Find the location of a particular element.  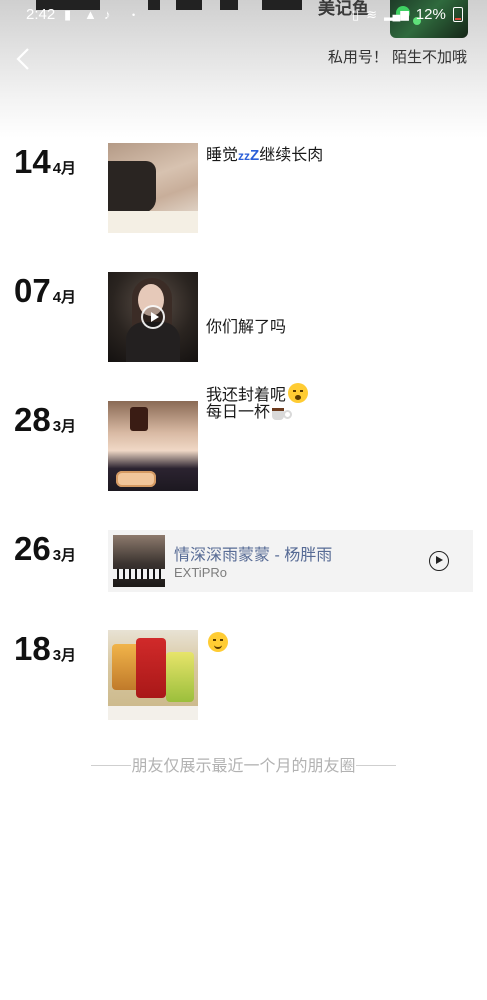

moments-footer-note: 朋友仅展示最近一个月的朋友圈 is located at coordinates (243, 764).